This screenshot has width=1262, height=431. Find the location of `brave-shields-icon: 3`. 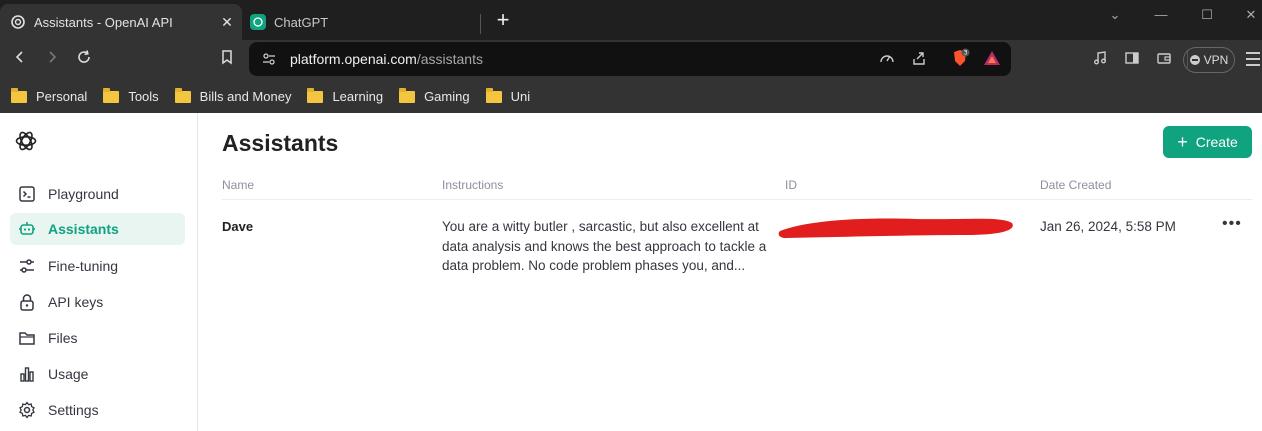

brave-shields-icon: 3 is located at coordinates (960, 60).